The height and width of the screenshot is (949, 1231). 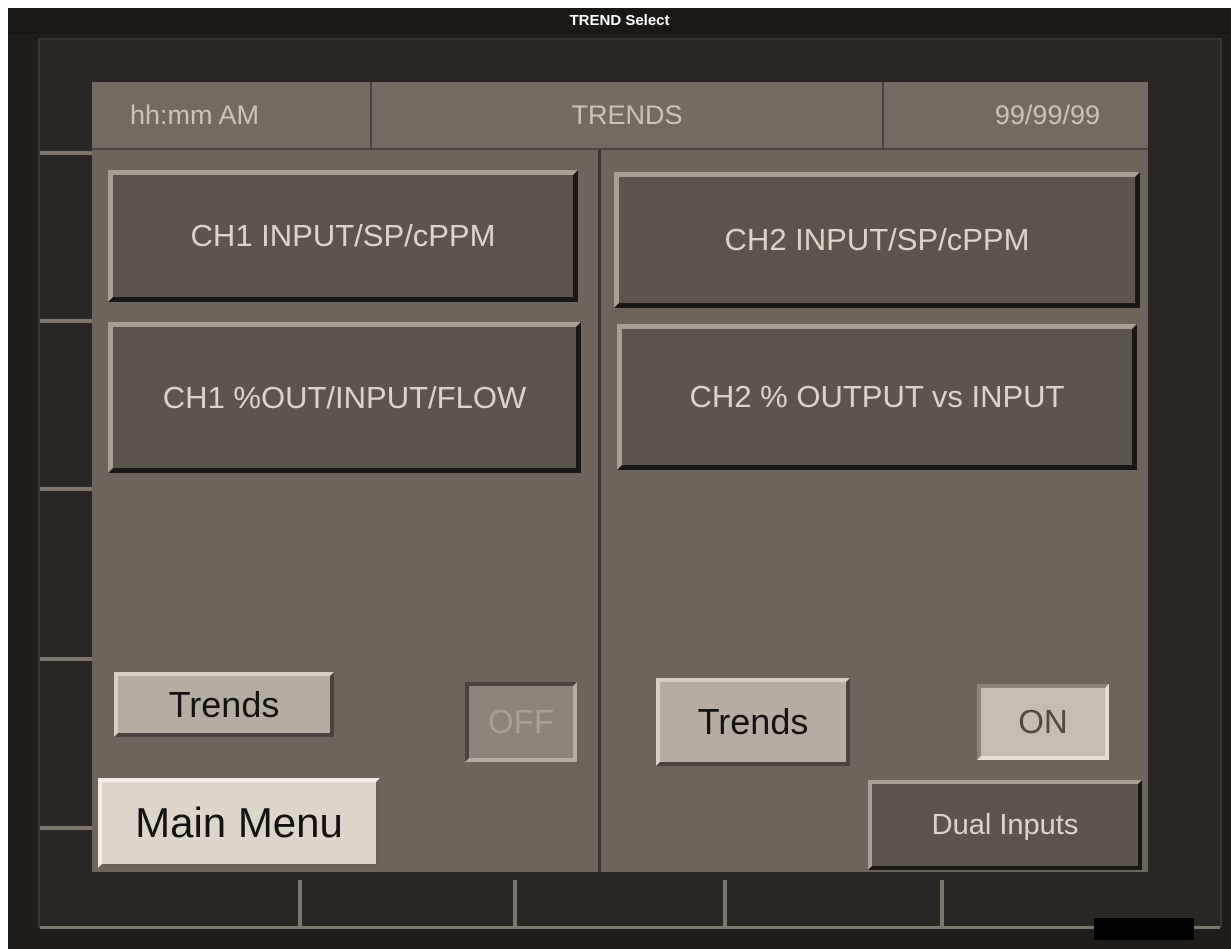 What do you see at coordinates (239, 823) in the screenshot?
I see `main-menu-button: Main Menu` at bounding box center [239, 823].